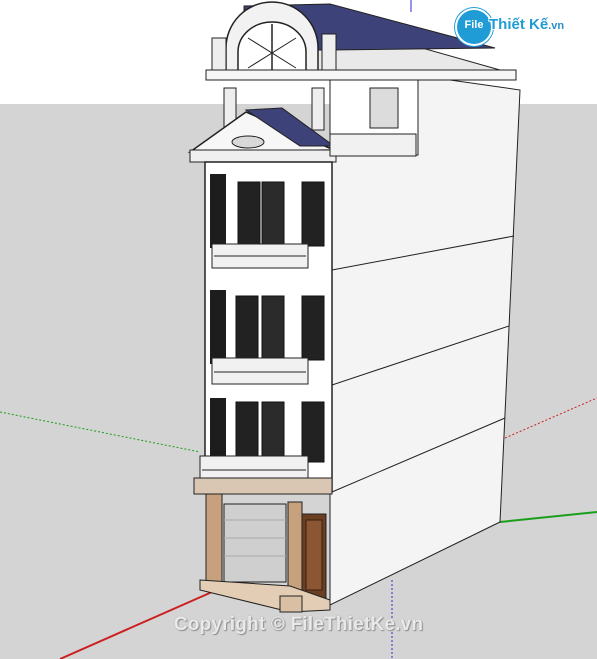 The width and height of the screenshot is (597, 659). Describe the element at coordinates (318, 109) in the screenshot. I see `terrace-pillar-right` at that location.